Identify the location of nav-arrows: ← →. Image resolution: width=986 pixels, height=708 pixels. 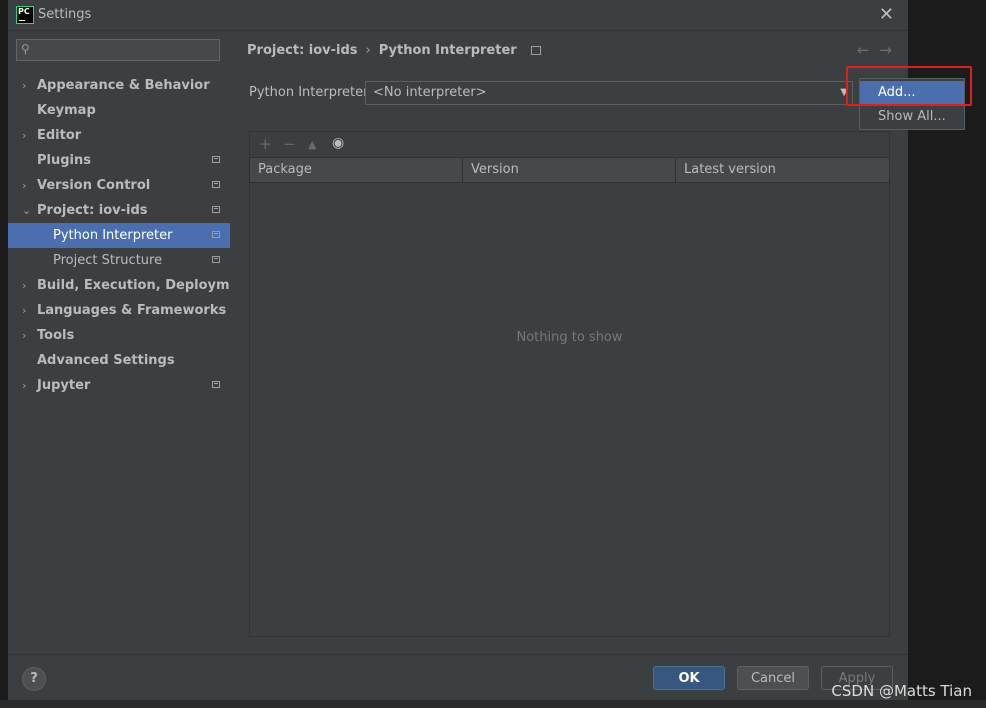
(869, 50).